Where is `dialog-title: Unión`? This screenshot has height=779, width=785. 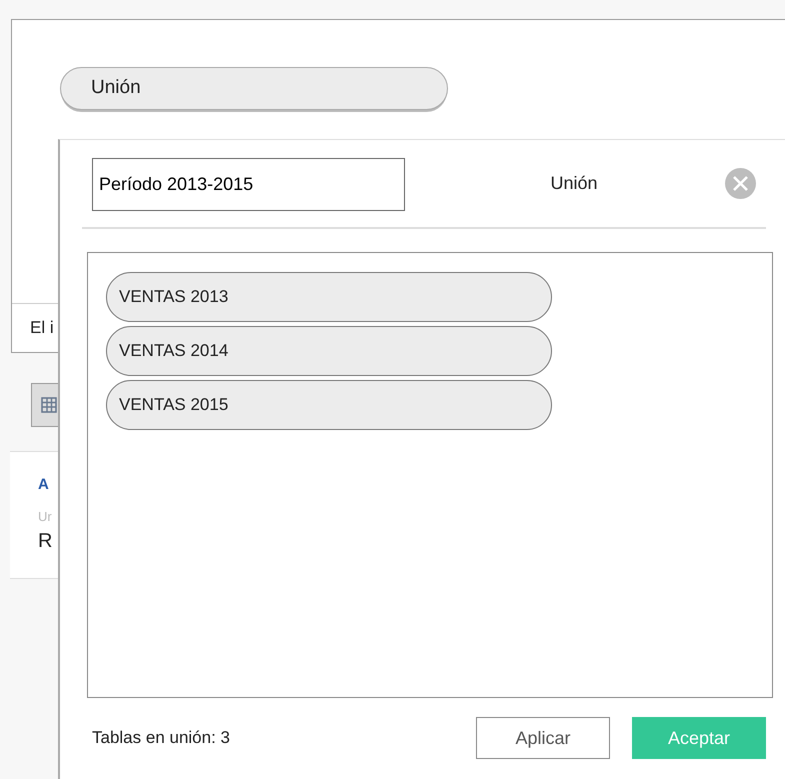 dialog-title: Unión is located at coordinates (574, 183).